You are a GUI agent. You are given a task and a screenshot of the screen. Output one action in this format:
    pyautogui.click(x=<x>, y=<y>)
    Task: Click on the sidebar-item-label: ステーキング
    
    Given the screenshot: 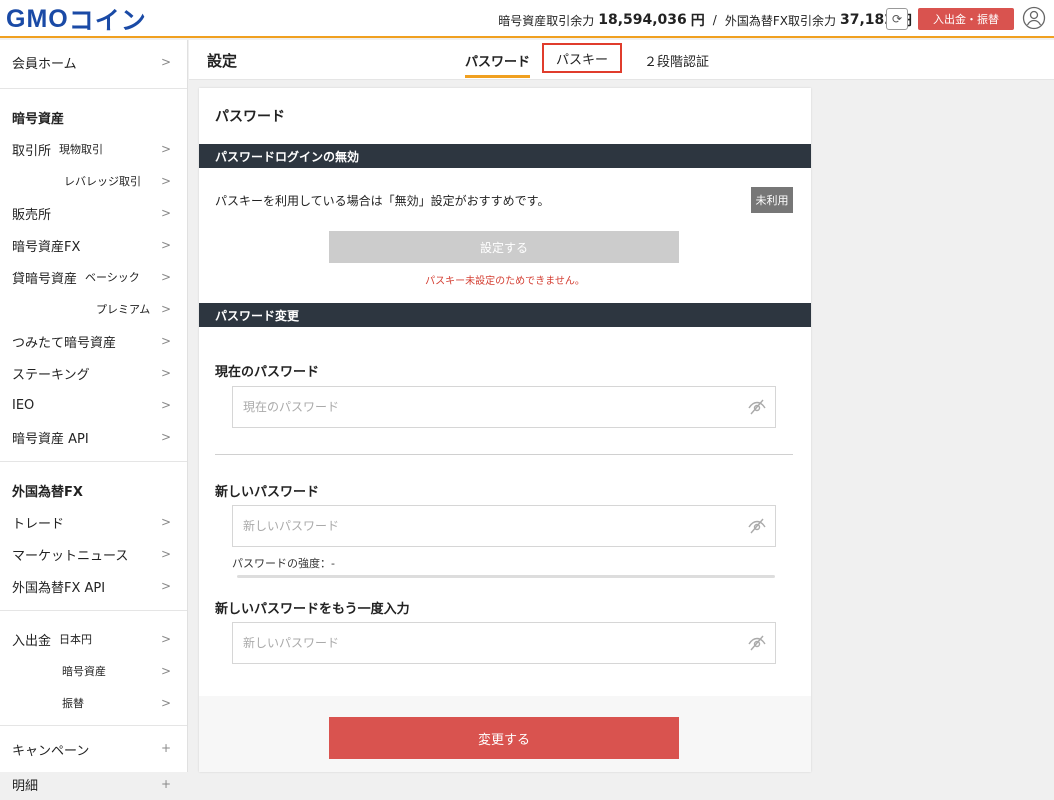 What is the action you would take?
    pyautogui.click(x=51, y=375)
    